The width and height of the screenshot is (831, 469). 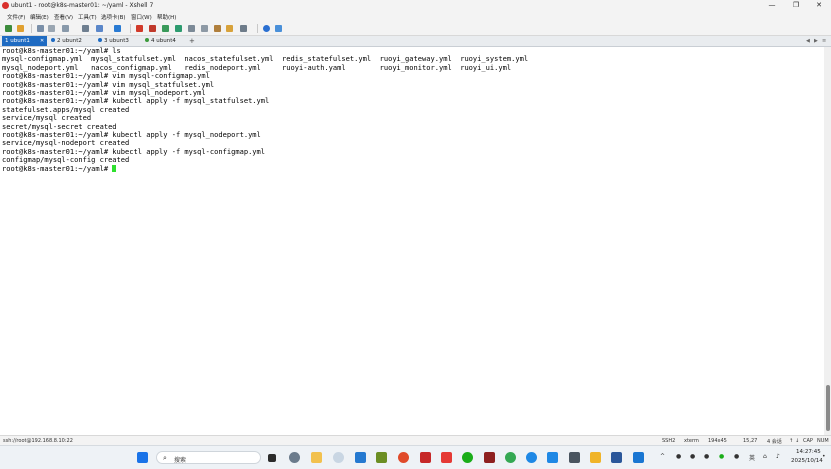 What do you see at coordinates (750, 440) in the screenshot?
I see `cursor-position-status: 15,27` at bounding box center [750, 440].